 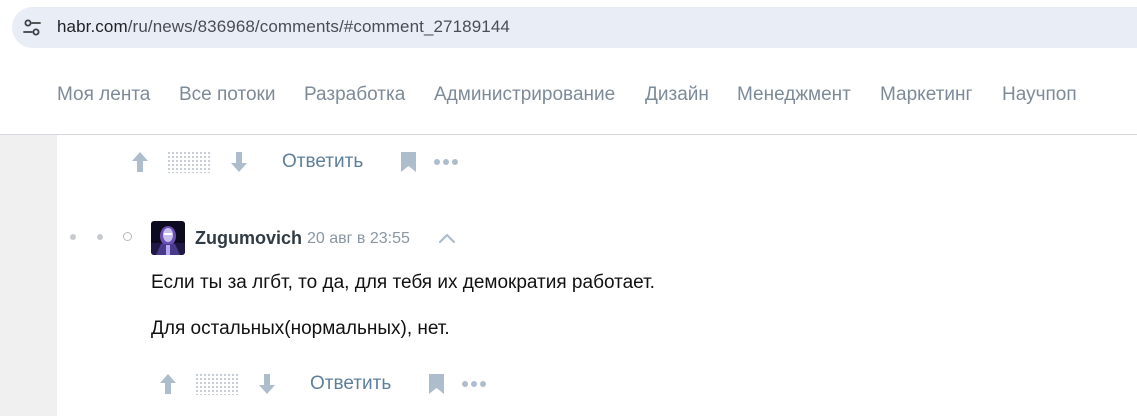 I want to click on nav-item-marketing: Маркетинг, so click(x=926, y=95).